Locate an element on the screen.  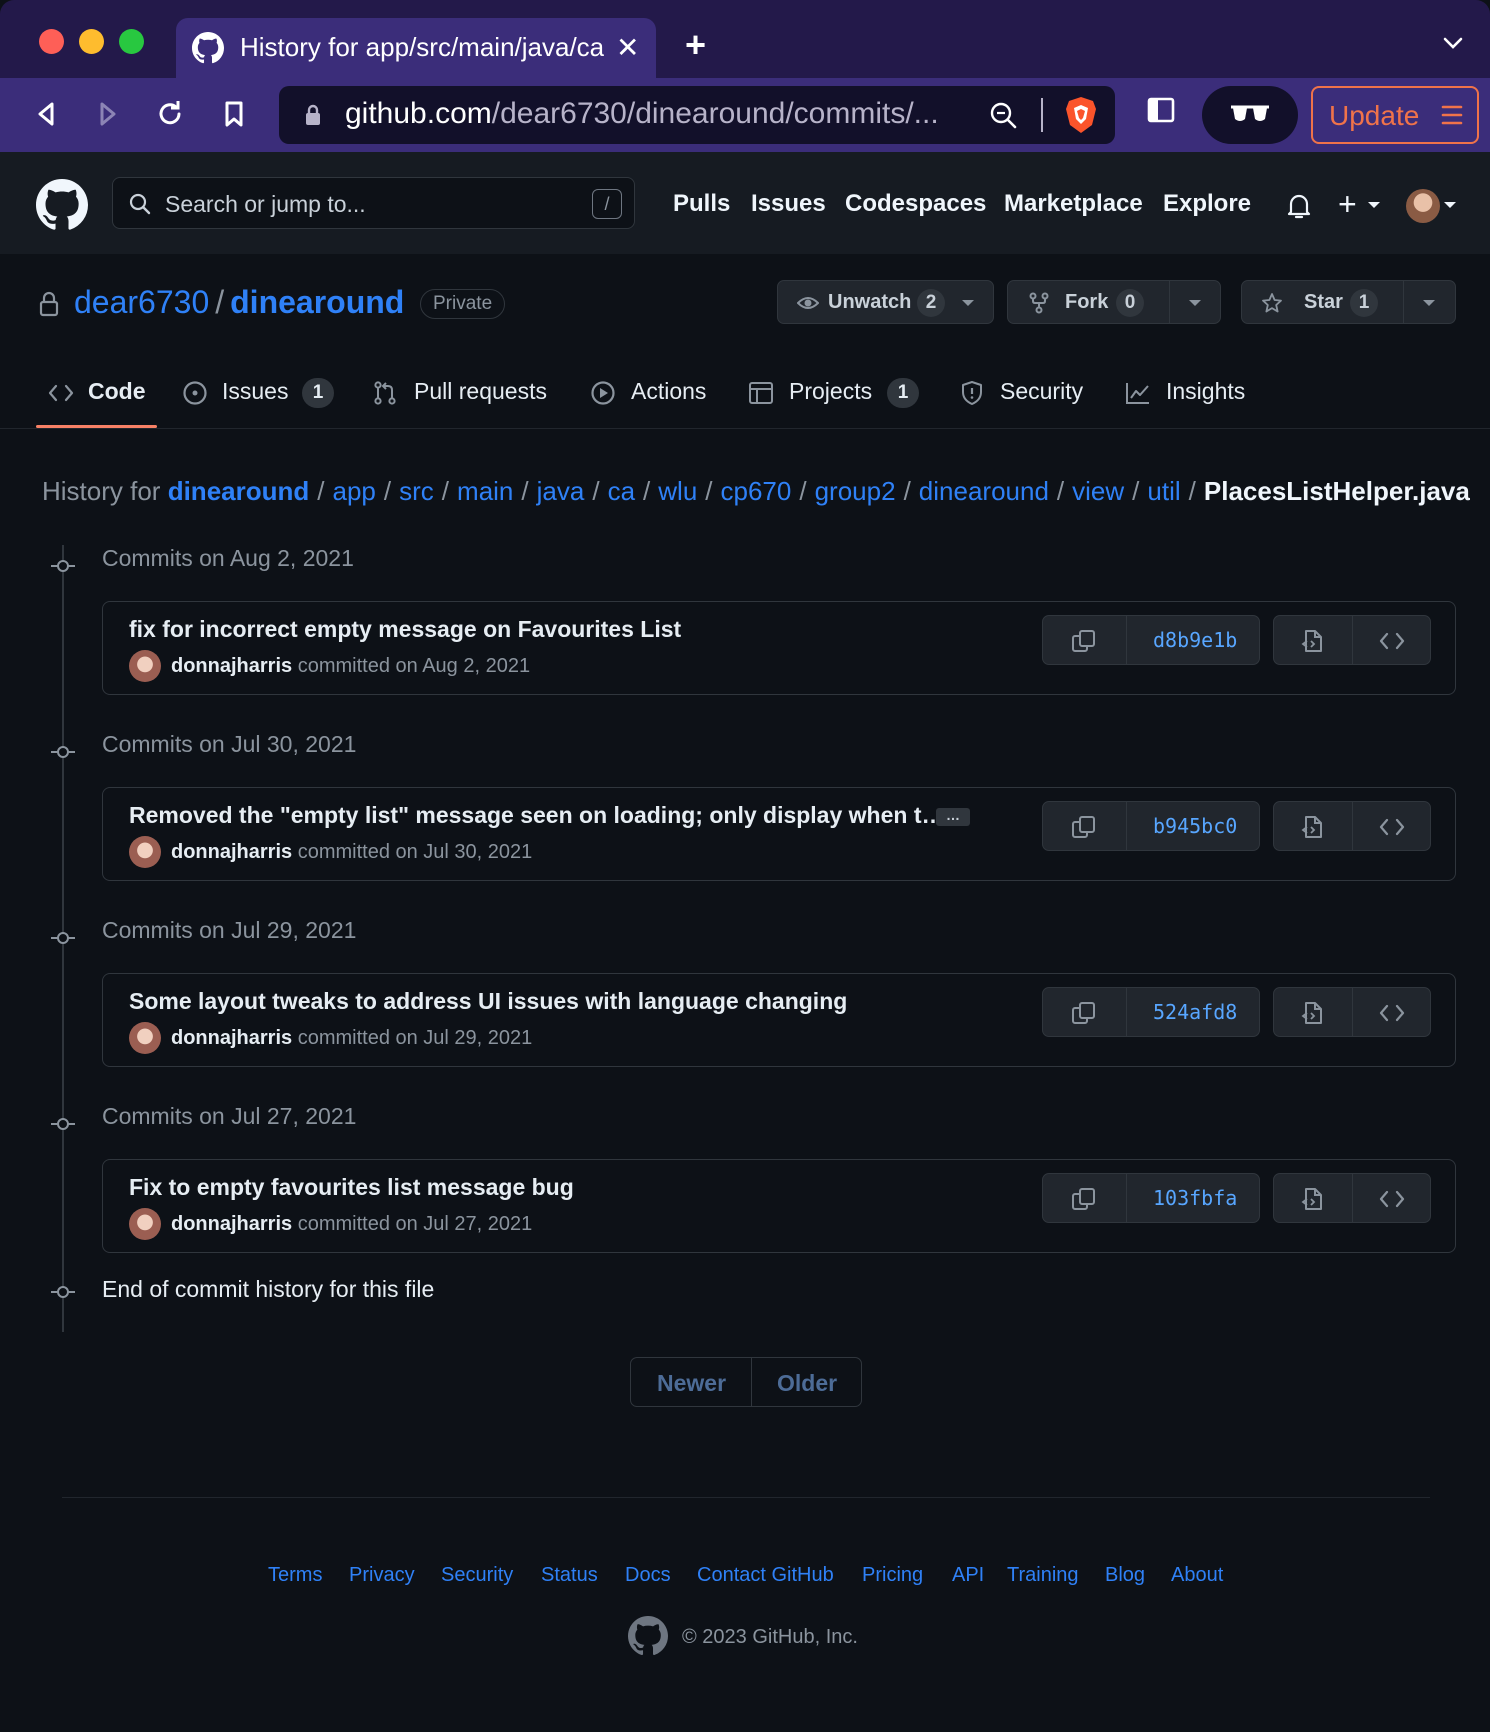
unwatch-button: Unwatch 2 is located at coordinates (885, 302).